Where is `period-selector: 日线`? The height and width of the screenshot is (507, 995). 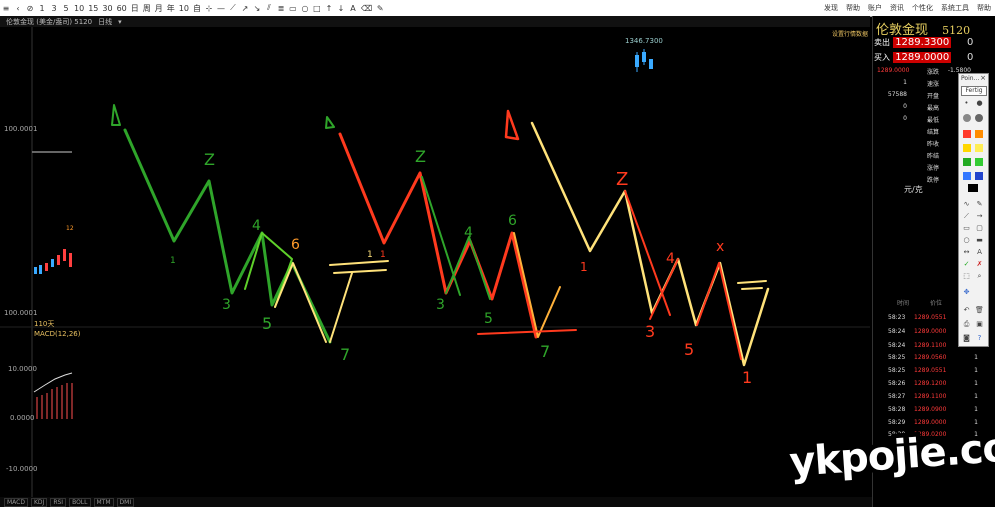 period-selector: 日线 is located at coordinates (105, 22).